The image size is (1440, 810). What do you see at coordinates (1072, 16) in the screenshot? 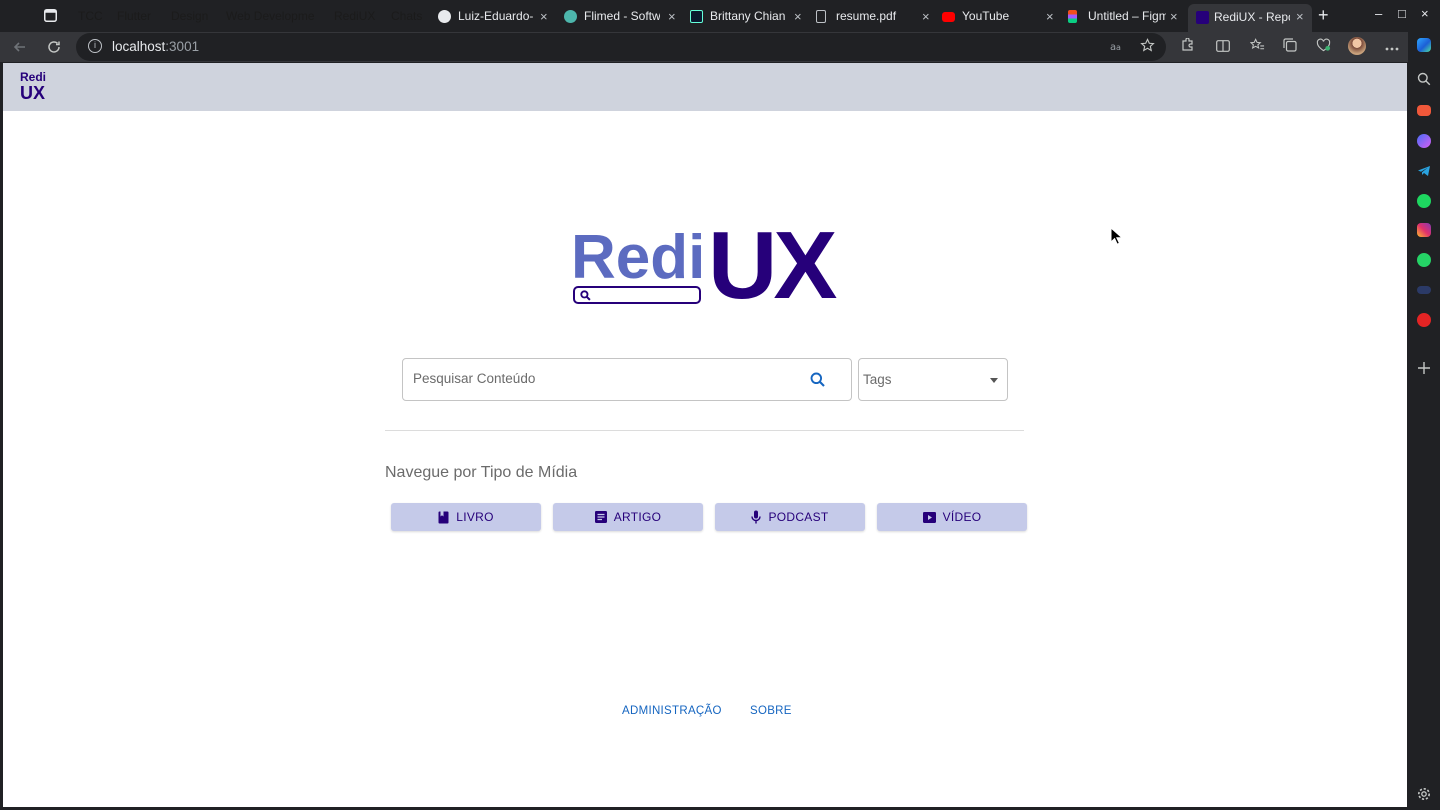
I see `figma-icon` at bounding box center [1072, 16].